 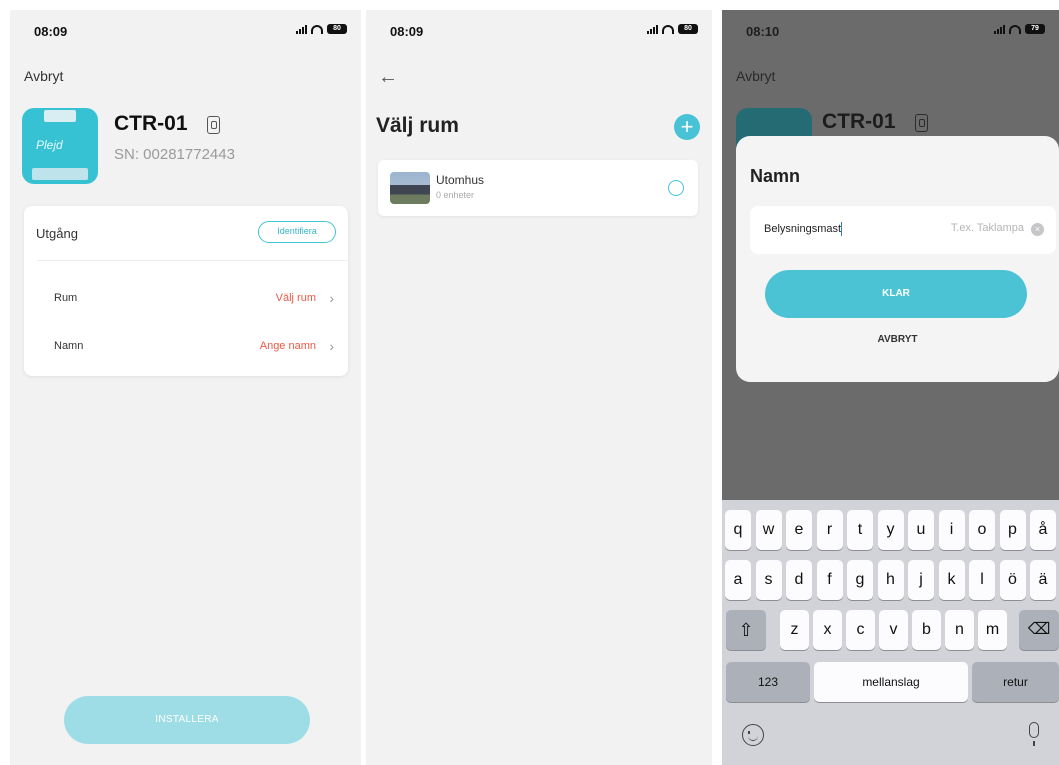 I want to click on return-key: retur, so click(x=1015, y=682).